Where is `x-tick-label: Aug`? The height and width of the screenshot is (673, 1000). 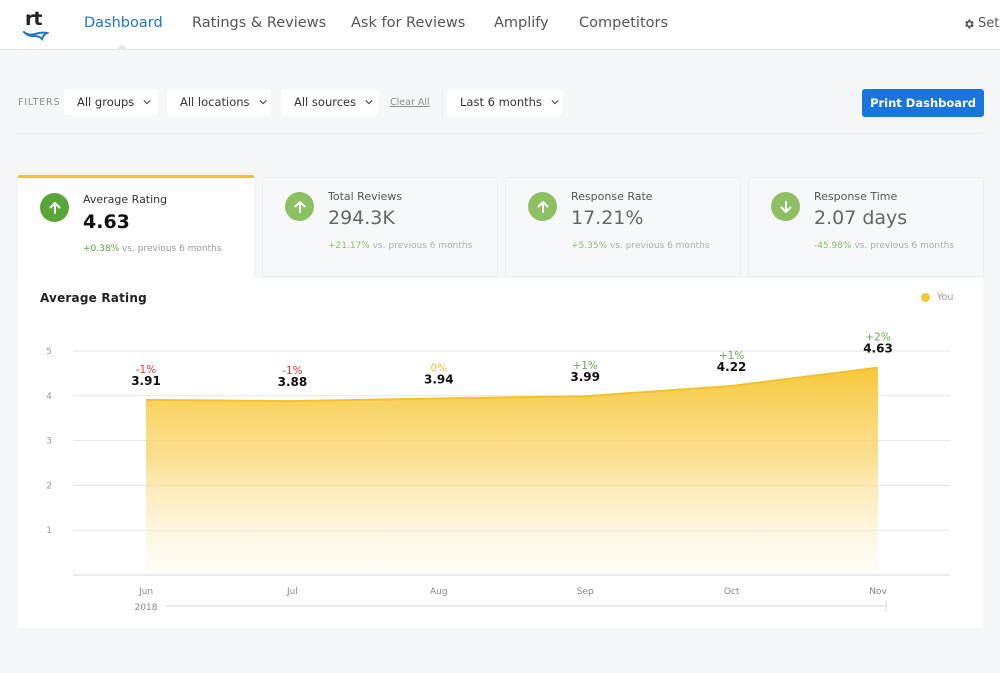
x-tick-label: Aug is located at coordinates (439, 592).